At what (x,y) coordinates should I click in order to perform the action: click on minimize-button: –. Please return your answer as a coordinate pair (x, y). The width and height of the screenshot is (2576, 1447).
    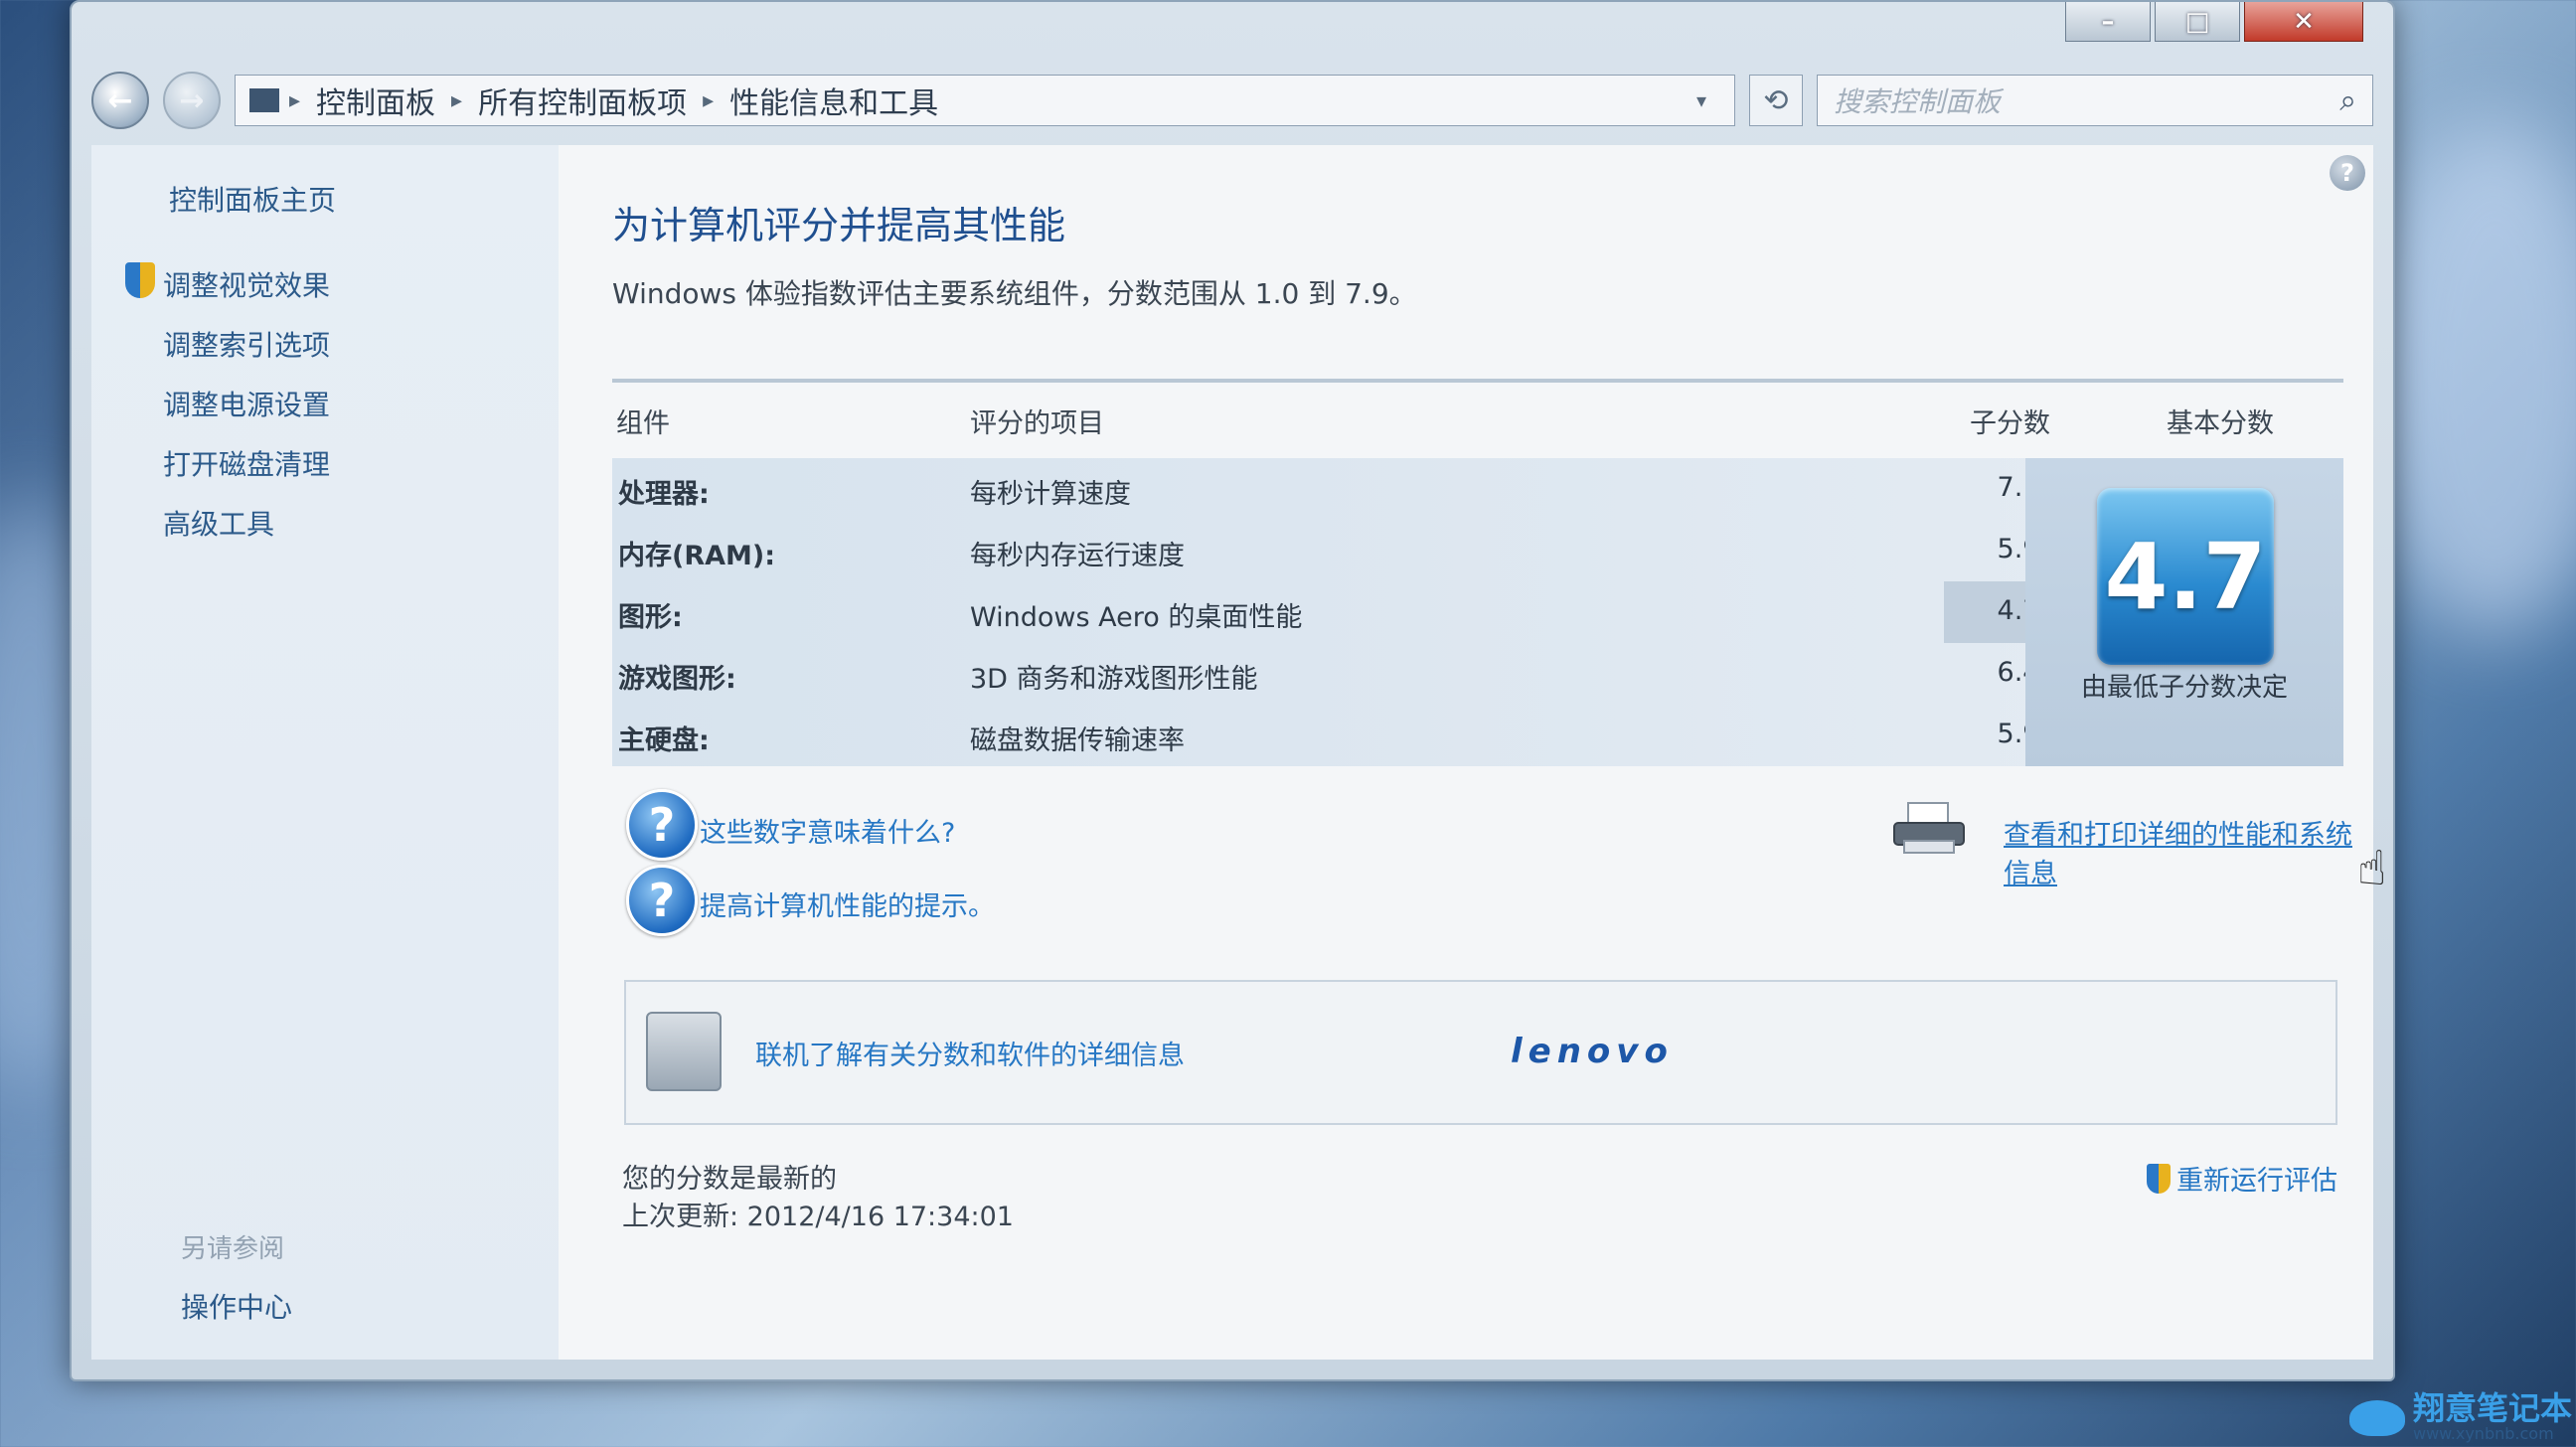
    Looking at the image, I should click on (2108, 22).